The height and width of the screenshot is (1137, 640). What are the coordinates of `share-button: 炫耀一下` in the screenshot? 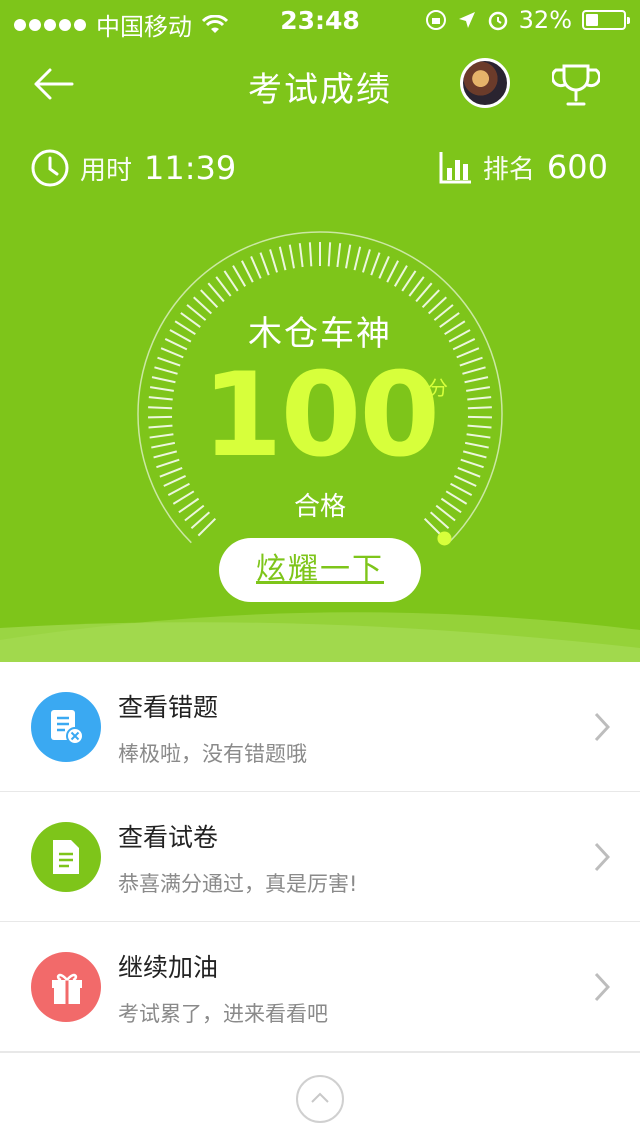 It's located at (320, 570).